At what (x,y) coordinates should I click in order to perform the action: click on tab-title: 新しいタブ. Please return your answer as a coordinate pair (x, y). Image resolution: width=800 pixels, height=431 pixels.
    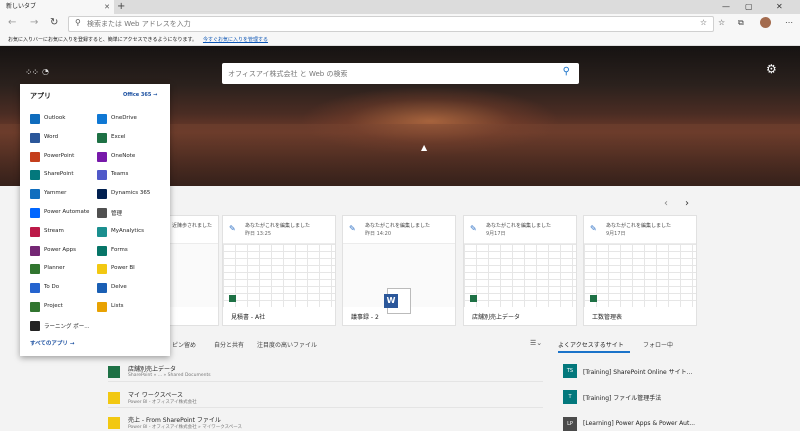
    Looking at the image, I should click on (21, 6).